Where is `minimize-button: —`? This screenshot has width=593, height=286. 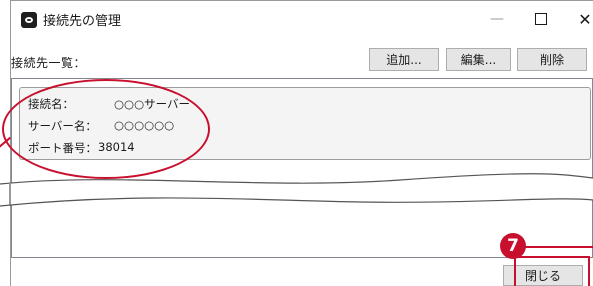
minimize-button: — is located at coordinates (497, 19).